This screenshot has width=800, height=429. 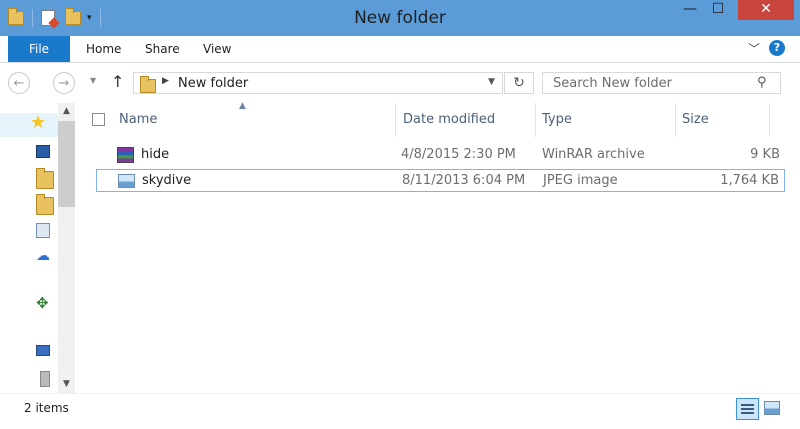 I want to click on minimize-button: —, so click(x=690, y=10).